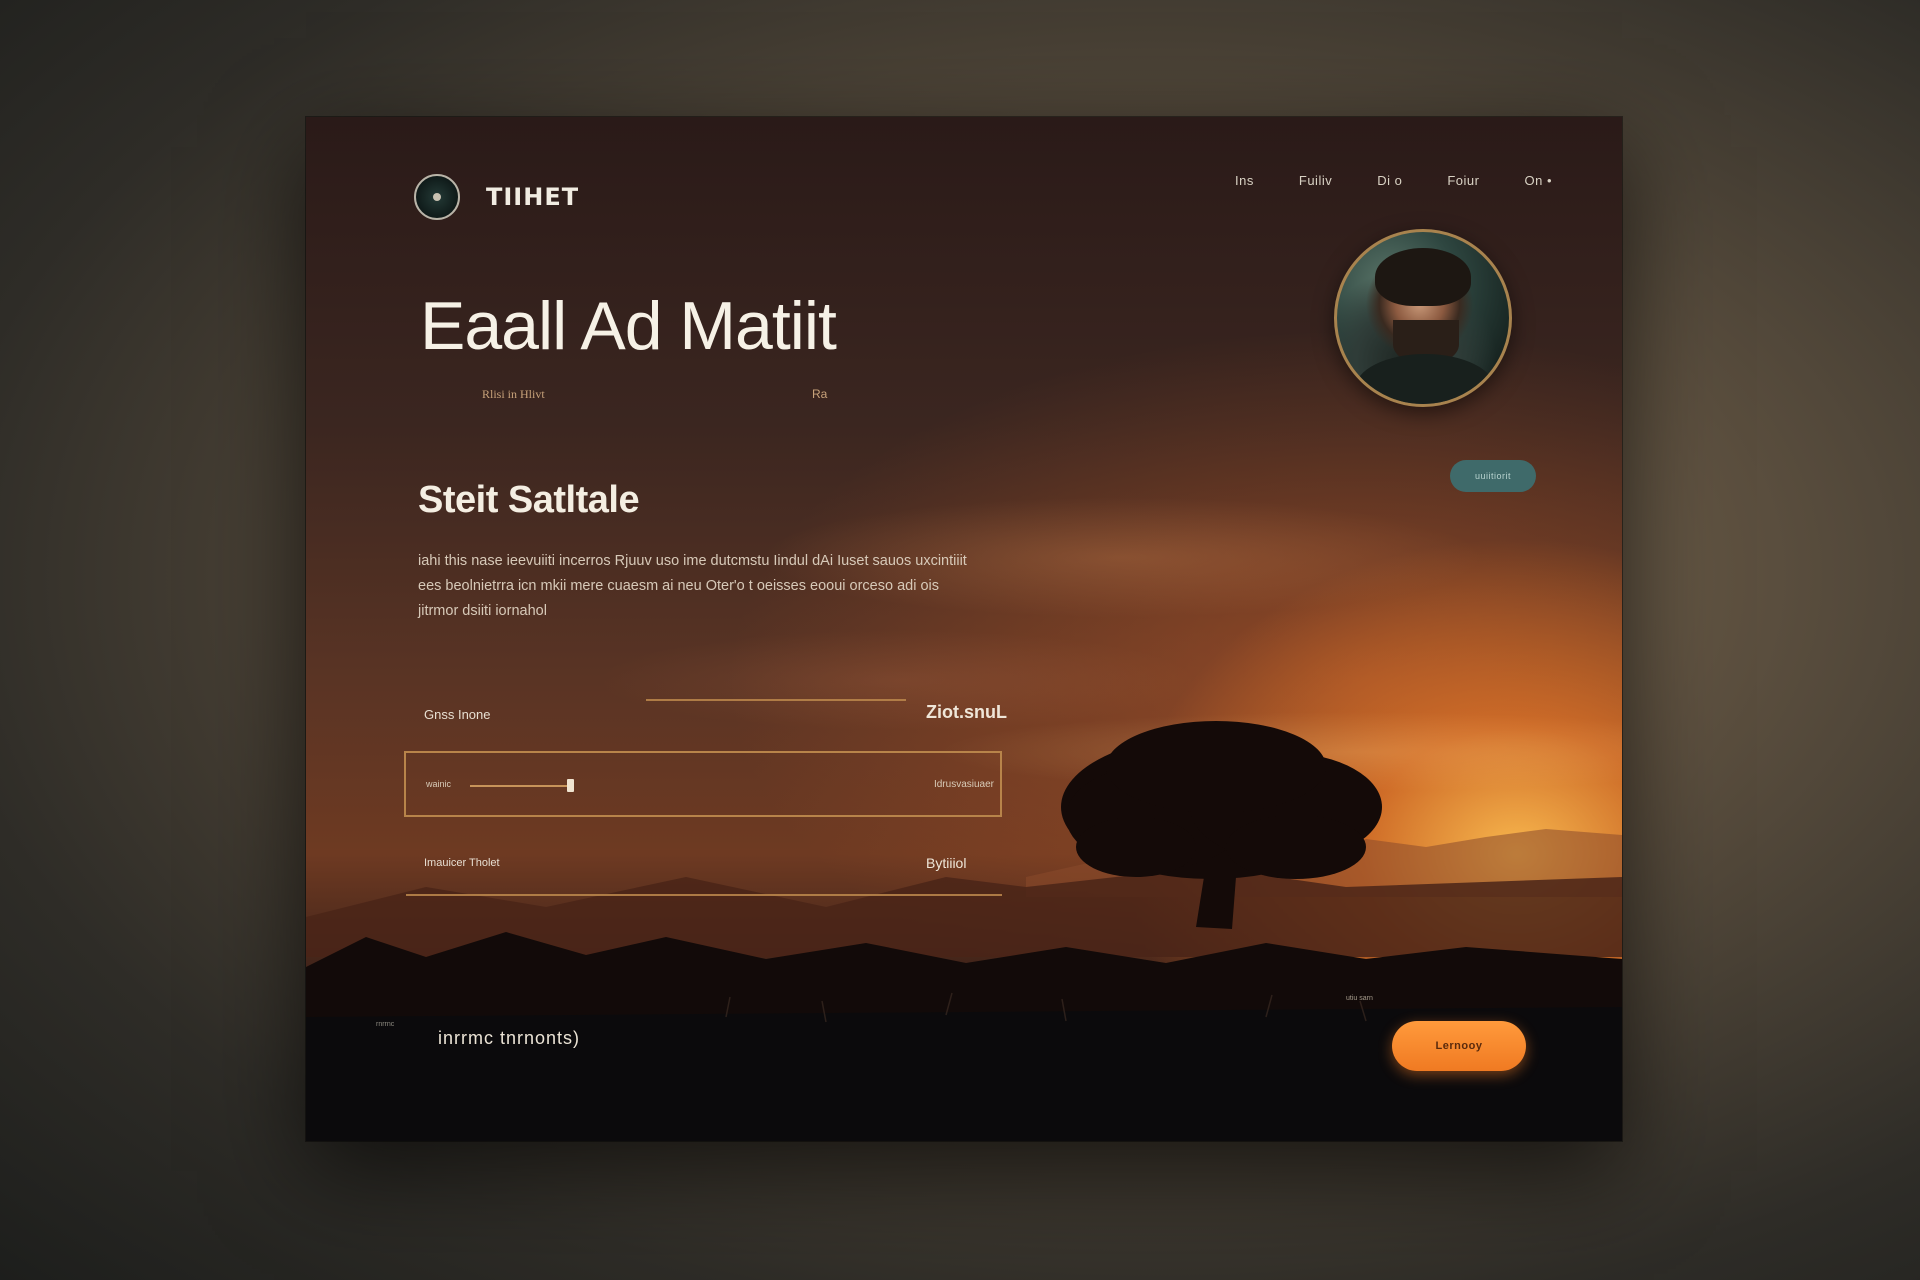 The width and height of the screenshot is (1920, 1280). I want to click on section-title: Steit Satltale, so click(529, 500).